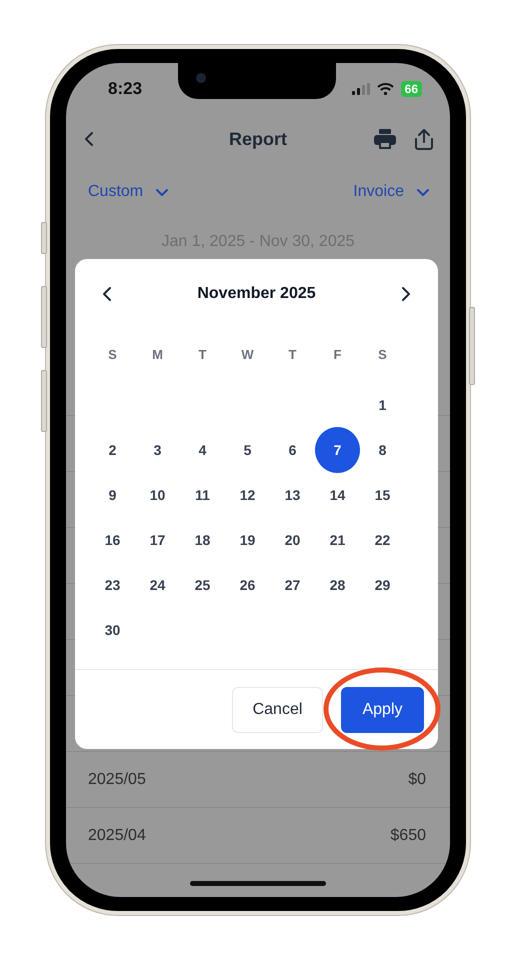 This screenshot has height=960, width=515. What do you see at coordinates (337, 585) in the screenshot?
I see `day-button: 28` at bounding box center [337, 585].